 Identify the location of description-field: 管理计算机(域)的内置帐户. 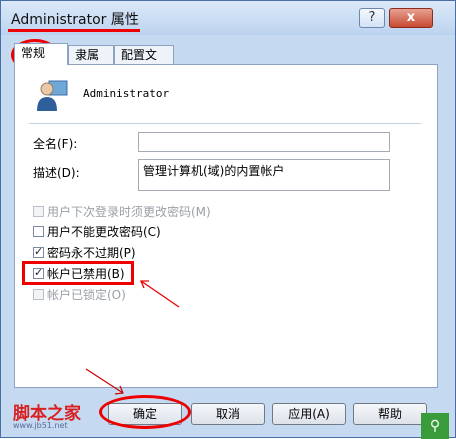
(264, 175).